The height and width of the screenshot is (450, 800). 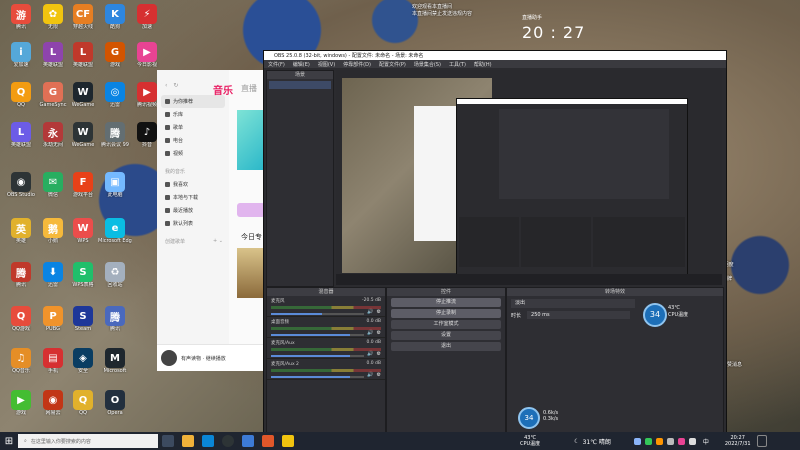 What do you see at coordinates (193, 223) in the screenshot?
I see `my-item-default: 默认列表` at bounding box center [193, 223].